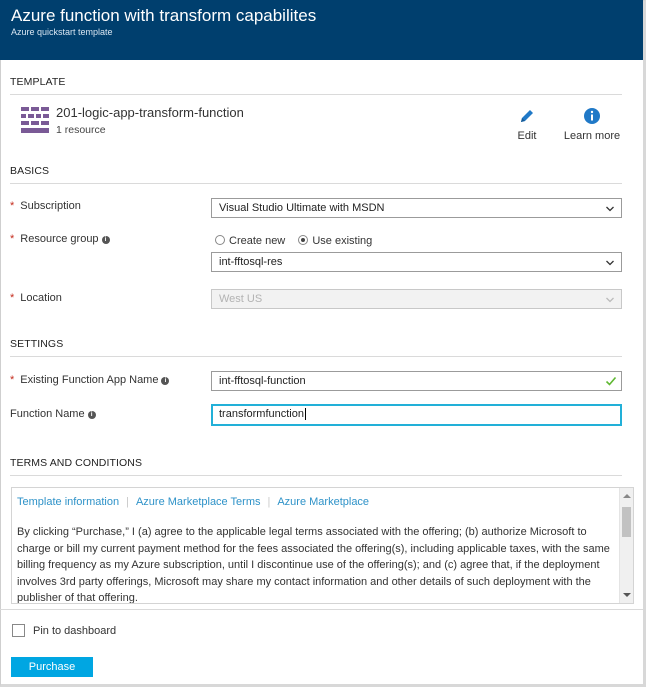  I want to click on scroll-down-arrow-icon, so click(627, 595).